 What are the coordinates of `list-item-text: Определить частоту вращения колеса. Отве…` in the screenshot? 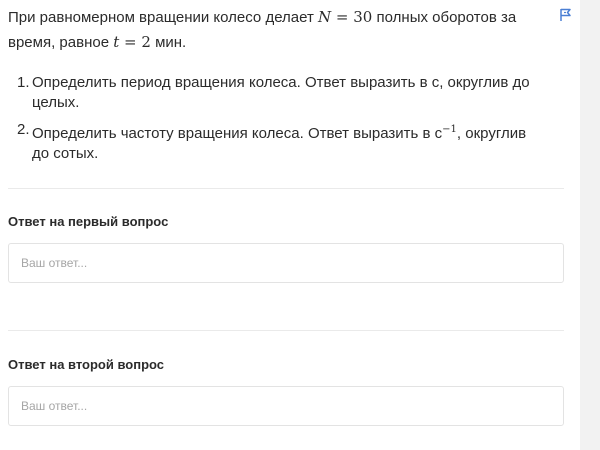 It's located at (237, 133).